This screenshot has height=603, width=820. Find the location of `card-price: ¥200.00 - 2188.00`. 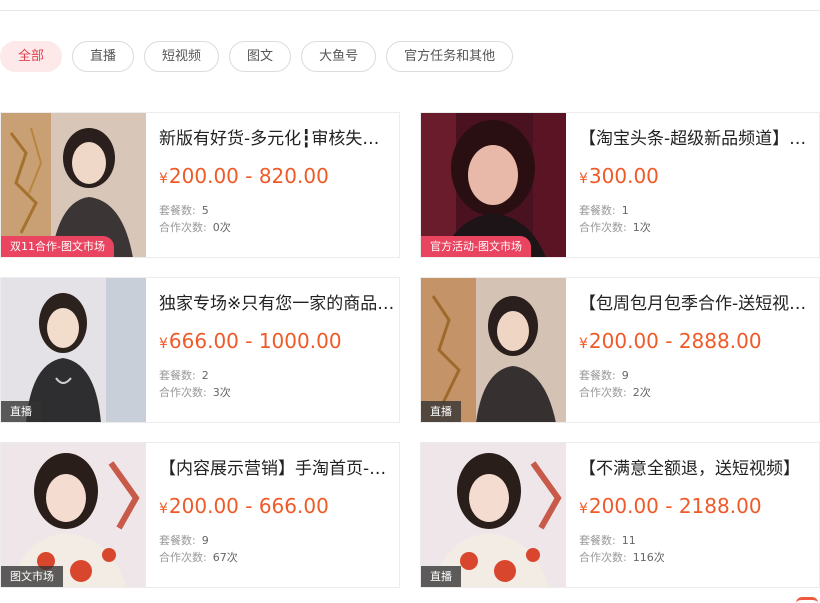

card-price: ¥200.00 - 2188.00 is located at coordinates (670, 506).